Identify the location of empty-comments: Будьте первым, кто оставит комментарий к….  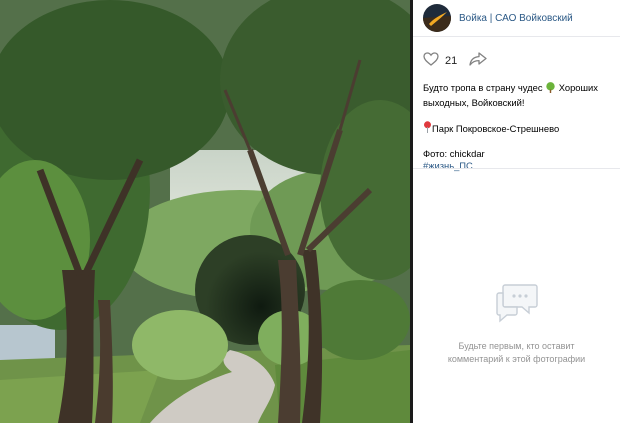
(516, 324).